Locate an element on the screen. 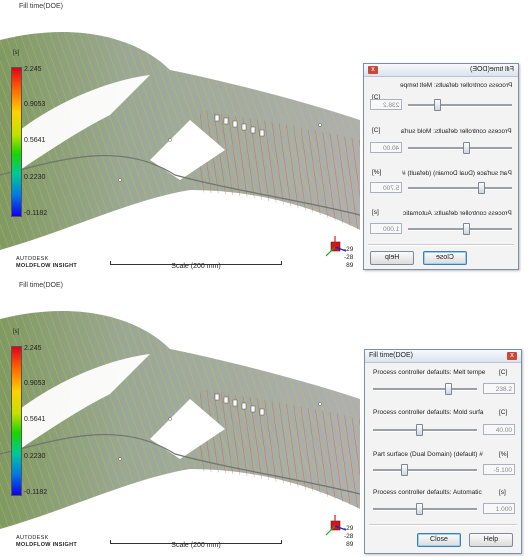 The image size is (531, 557). value-field-part-surface: -5.100 is located at coordinates (499, 469).